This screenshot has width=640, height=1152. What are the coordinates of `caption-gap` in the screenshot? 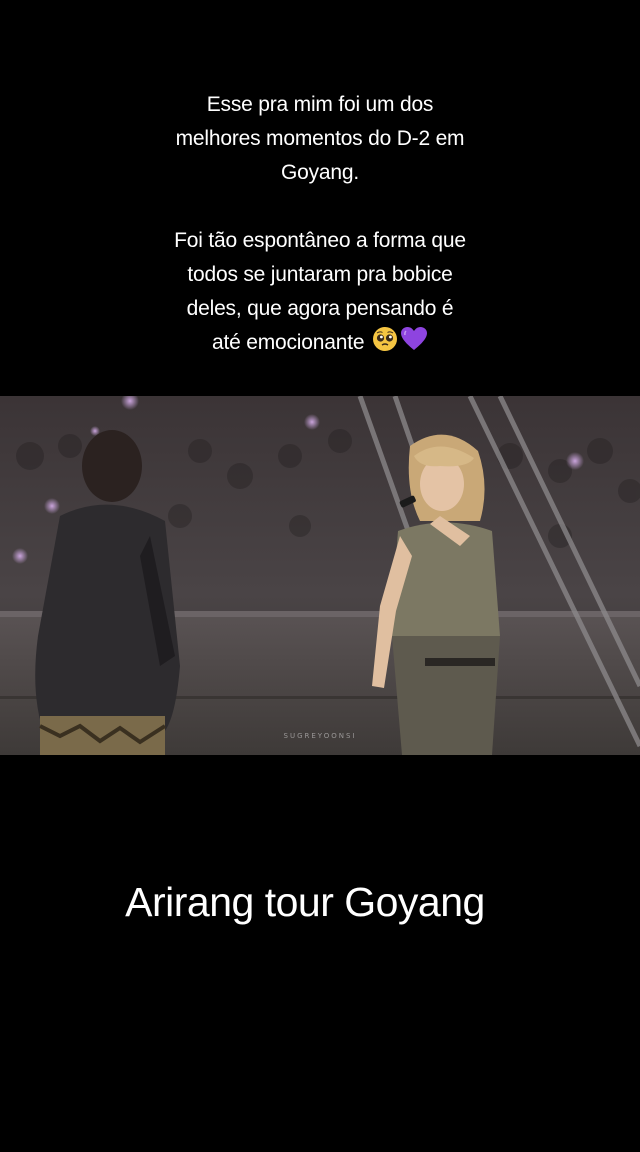 It's located at (320, 207).